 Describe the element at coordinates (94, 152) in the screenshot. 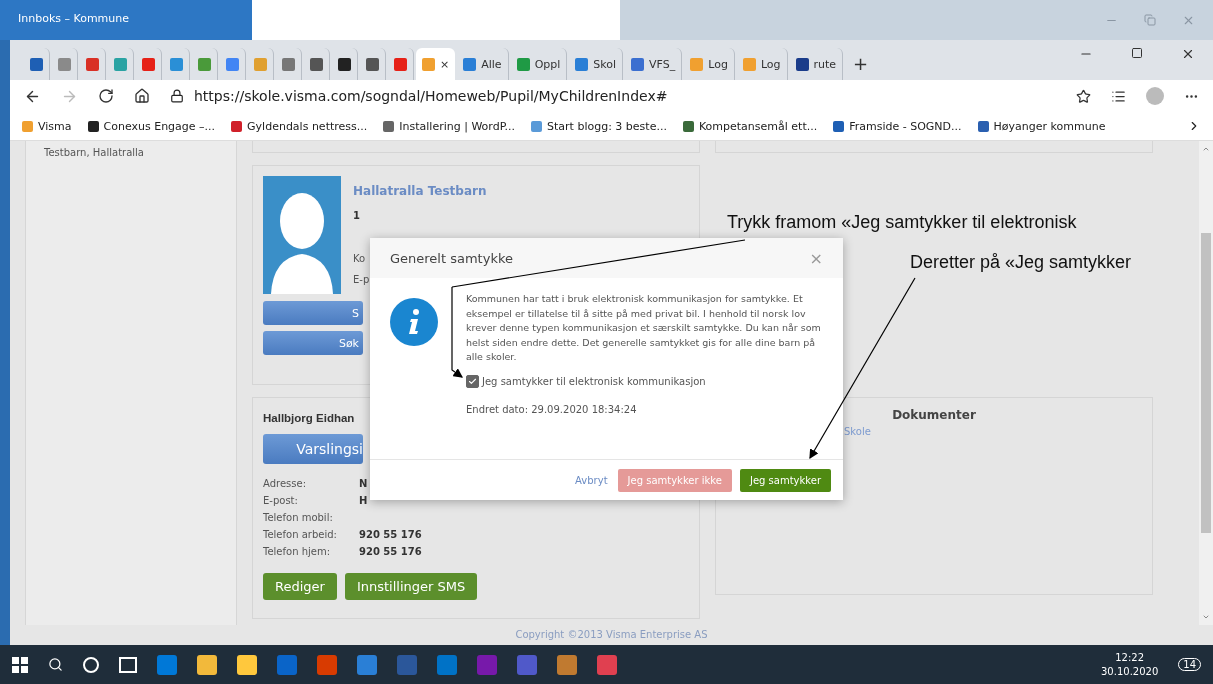

I see `sidebar-item: Testbarn, Hallatralla` at that location.